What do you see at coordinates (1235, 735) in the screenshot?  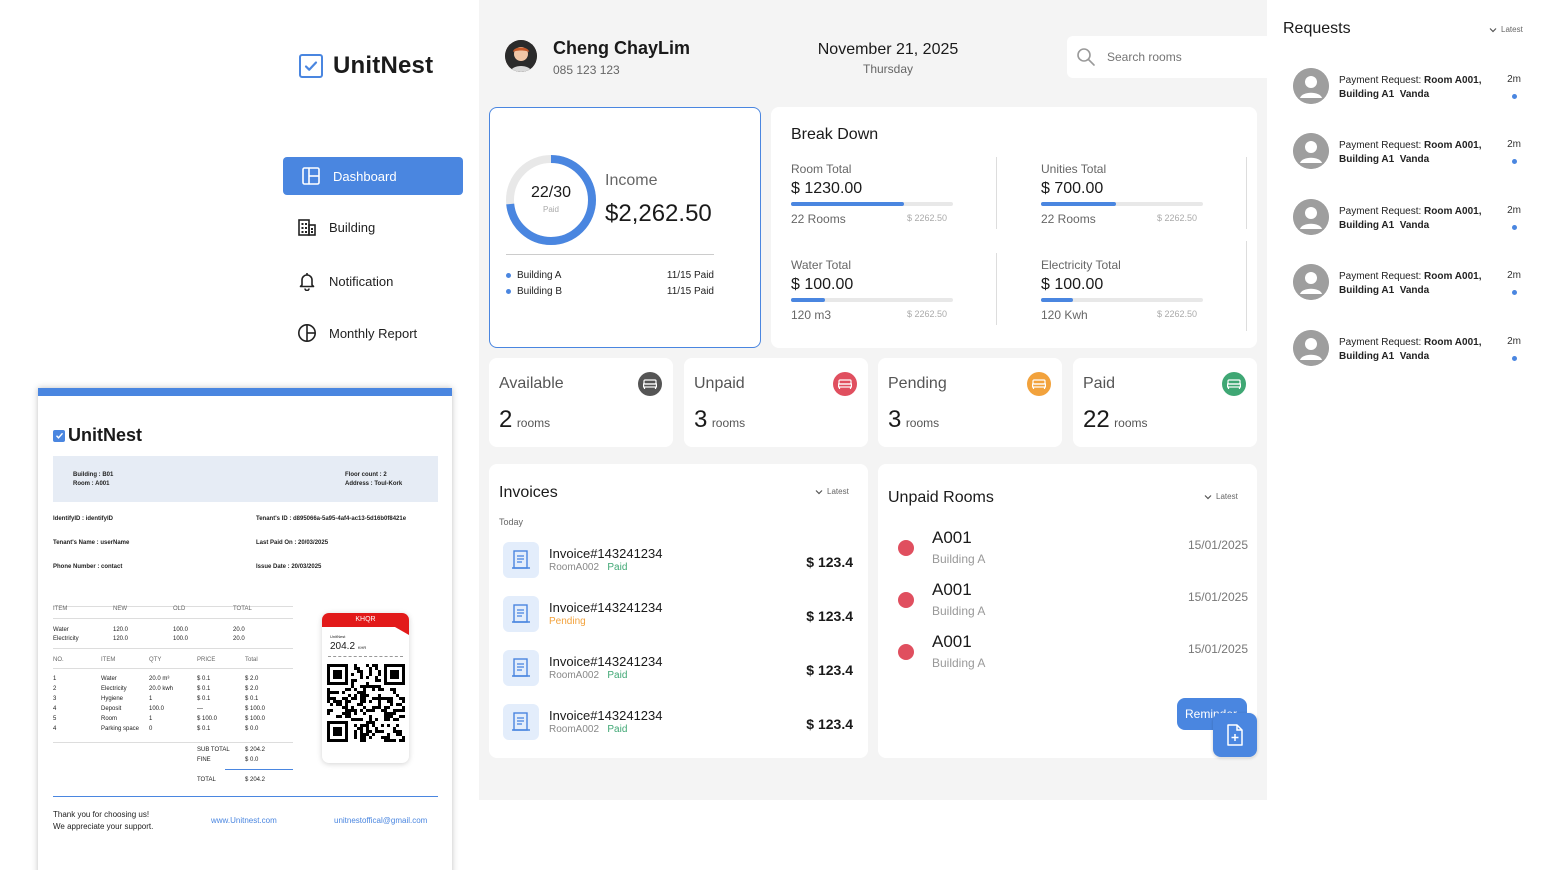 I see `new-document-button` at bounding box center [1235, 735].